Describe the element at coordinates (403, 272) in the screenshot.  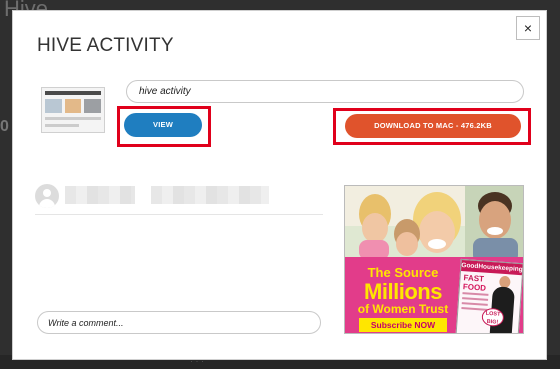
I see `ad-line-source: The Source` at that location.